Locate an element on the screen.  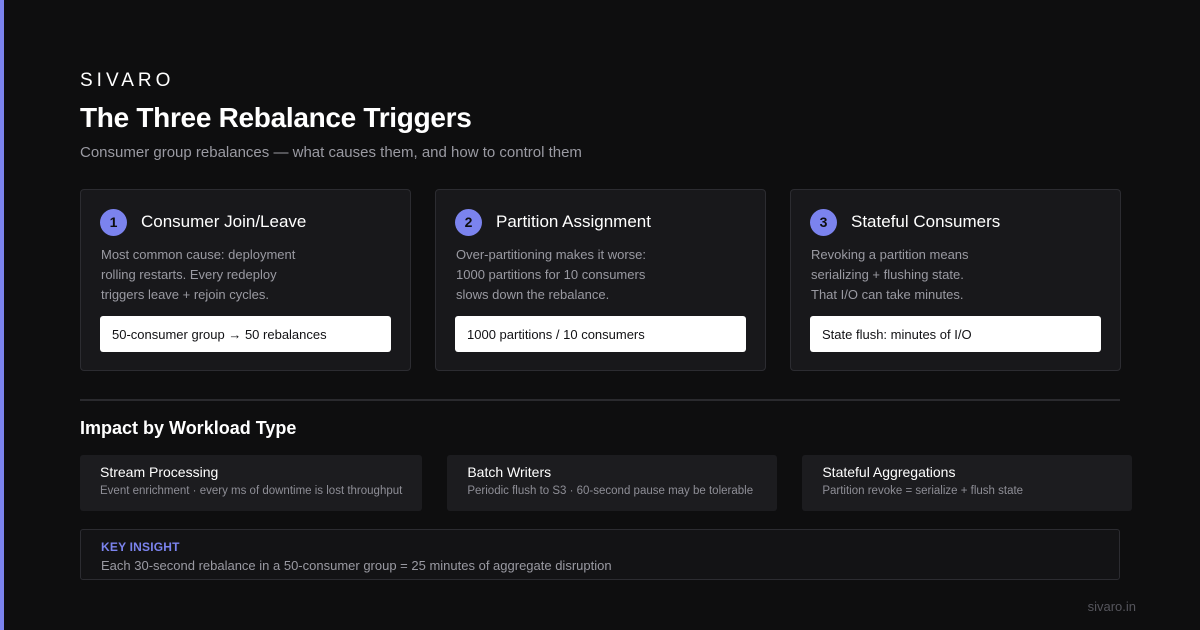
step-number-badge: 2 is located at coordinates (468, 222).